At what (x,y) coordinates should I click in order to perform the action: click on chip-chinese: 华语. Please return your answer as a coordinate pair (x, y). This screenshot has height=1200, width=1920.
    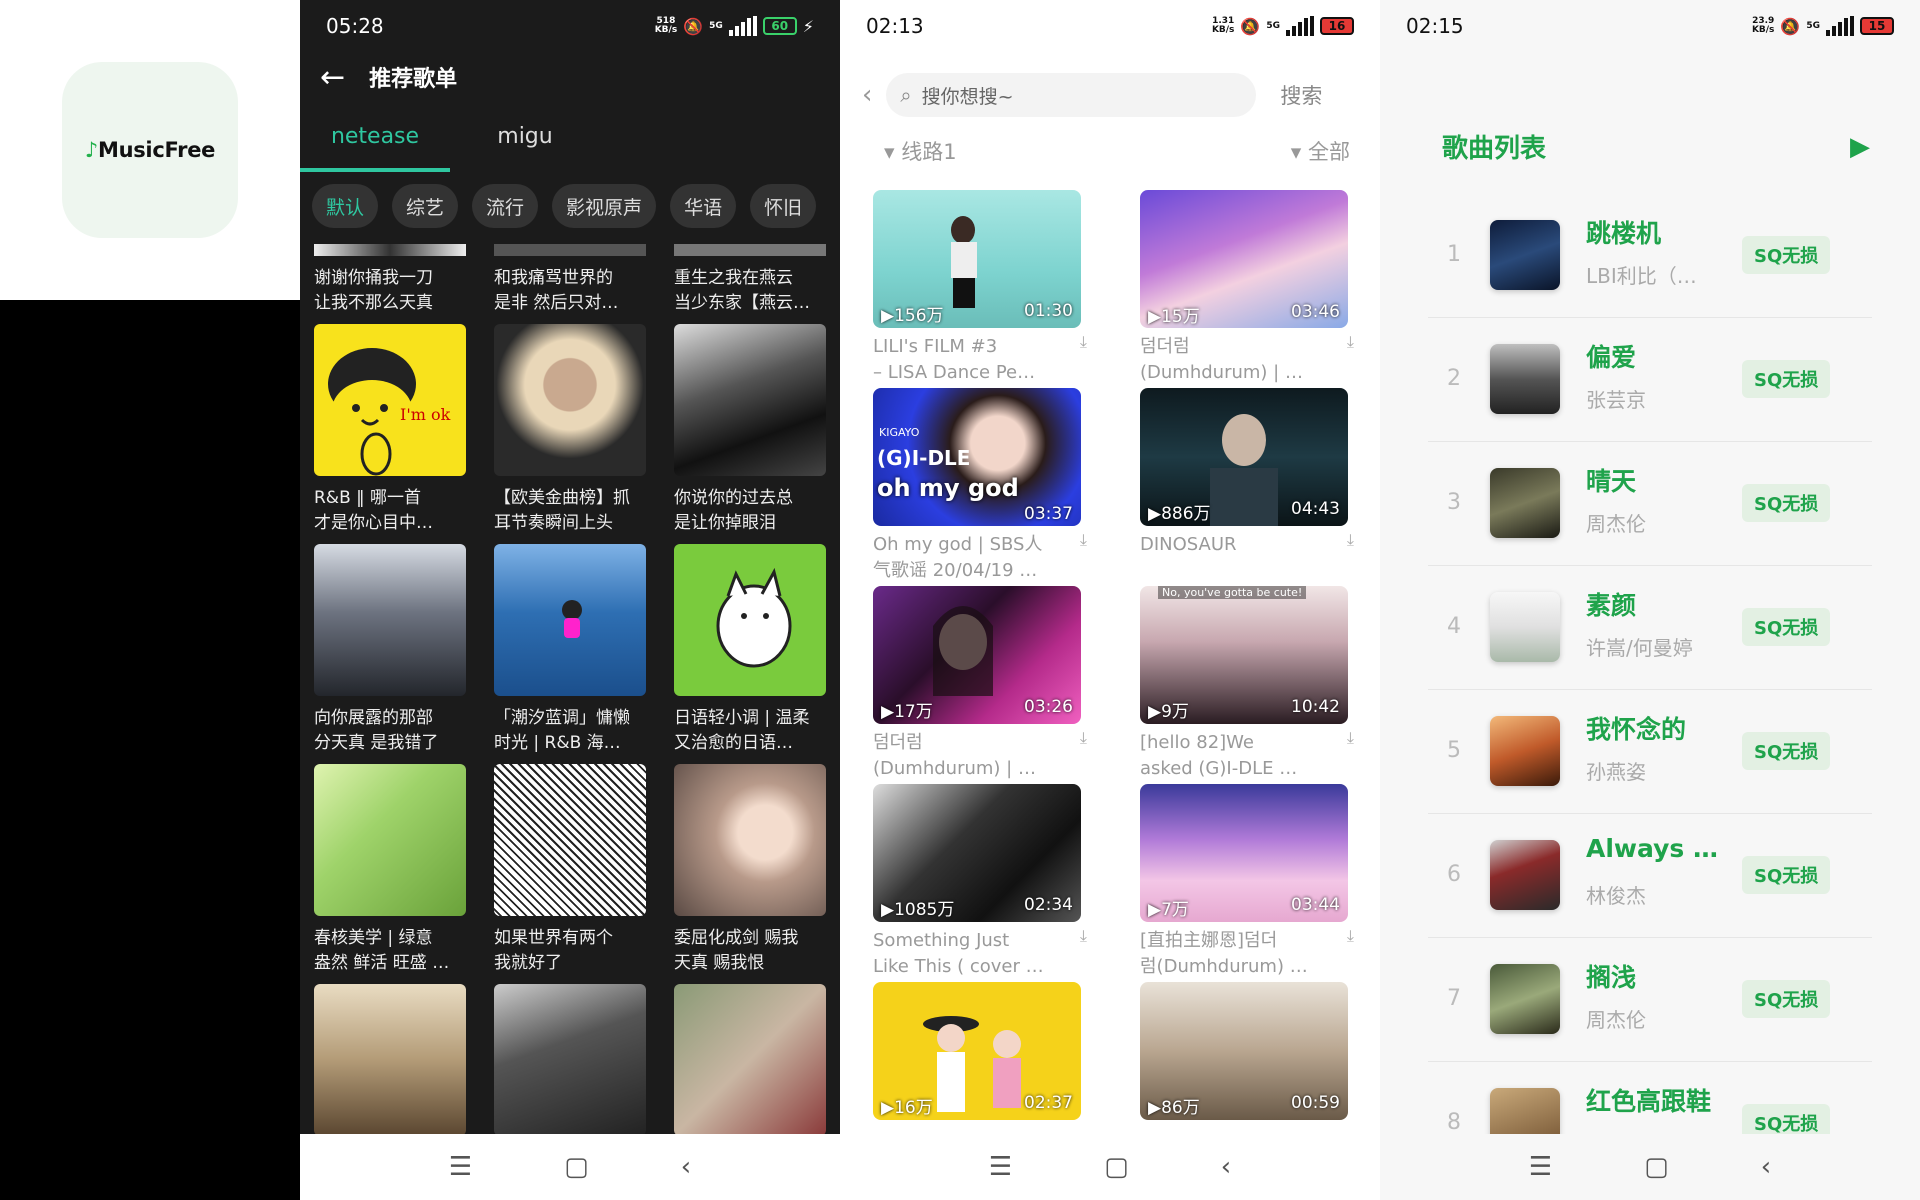
    Looking at the image, I should click on (703, 206).